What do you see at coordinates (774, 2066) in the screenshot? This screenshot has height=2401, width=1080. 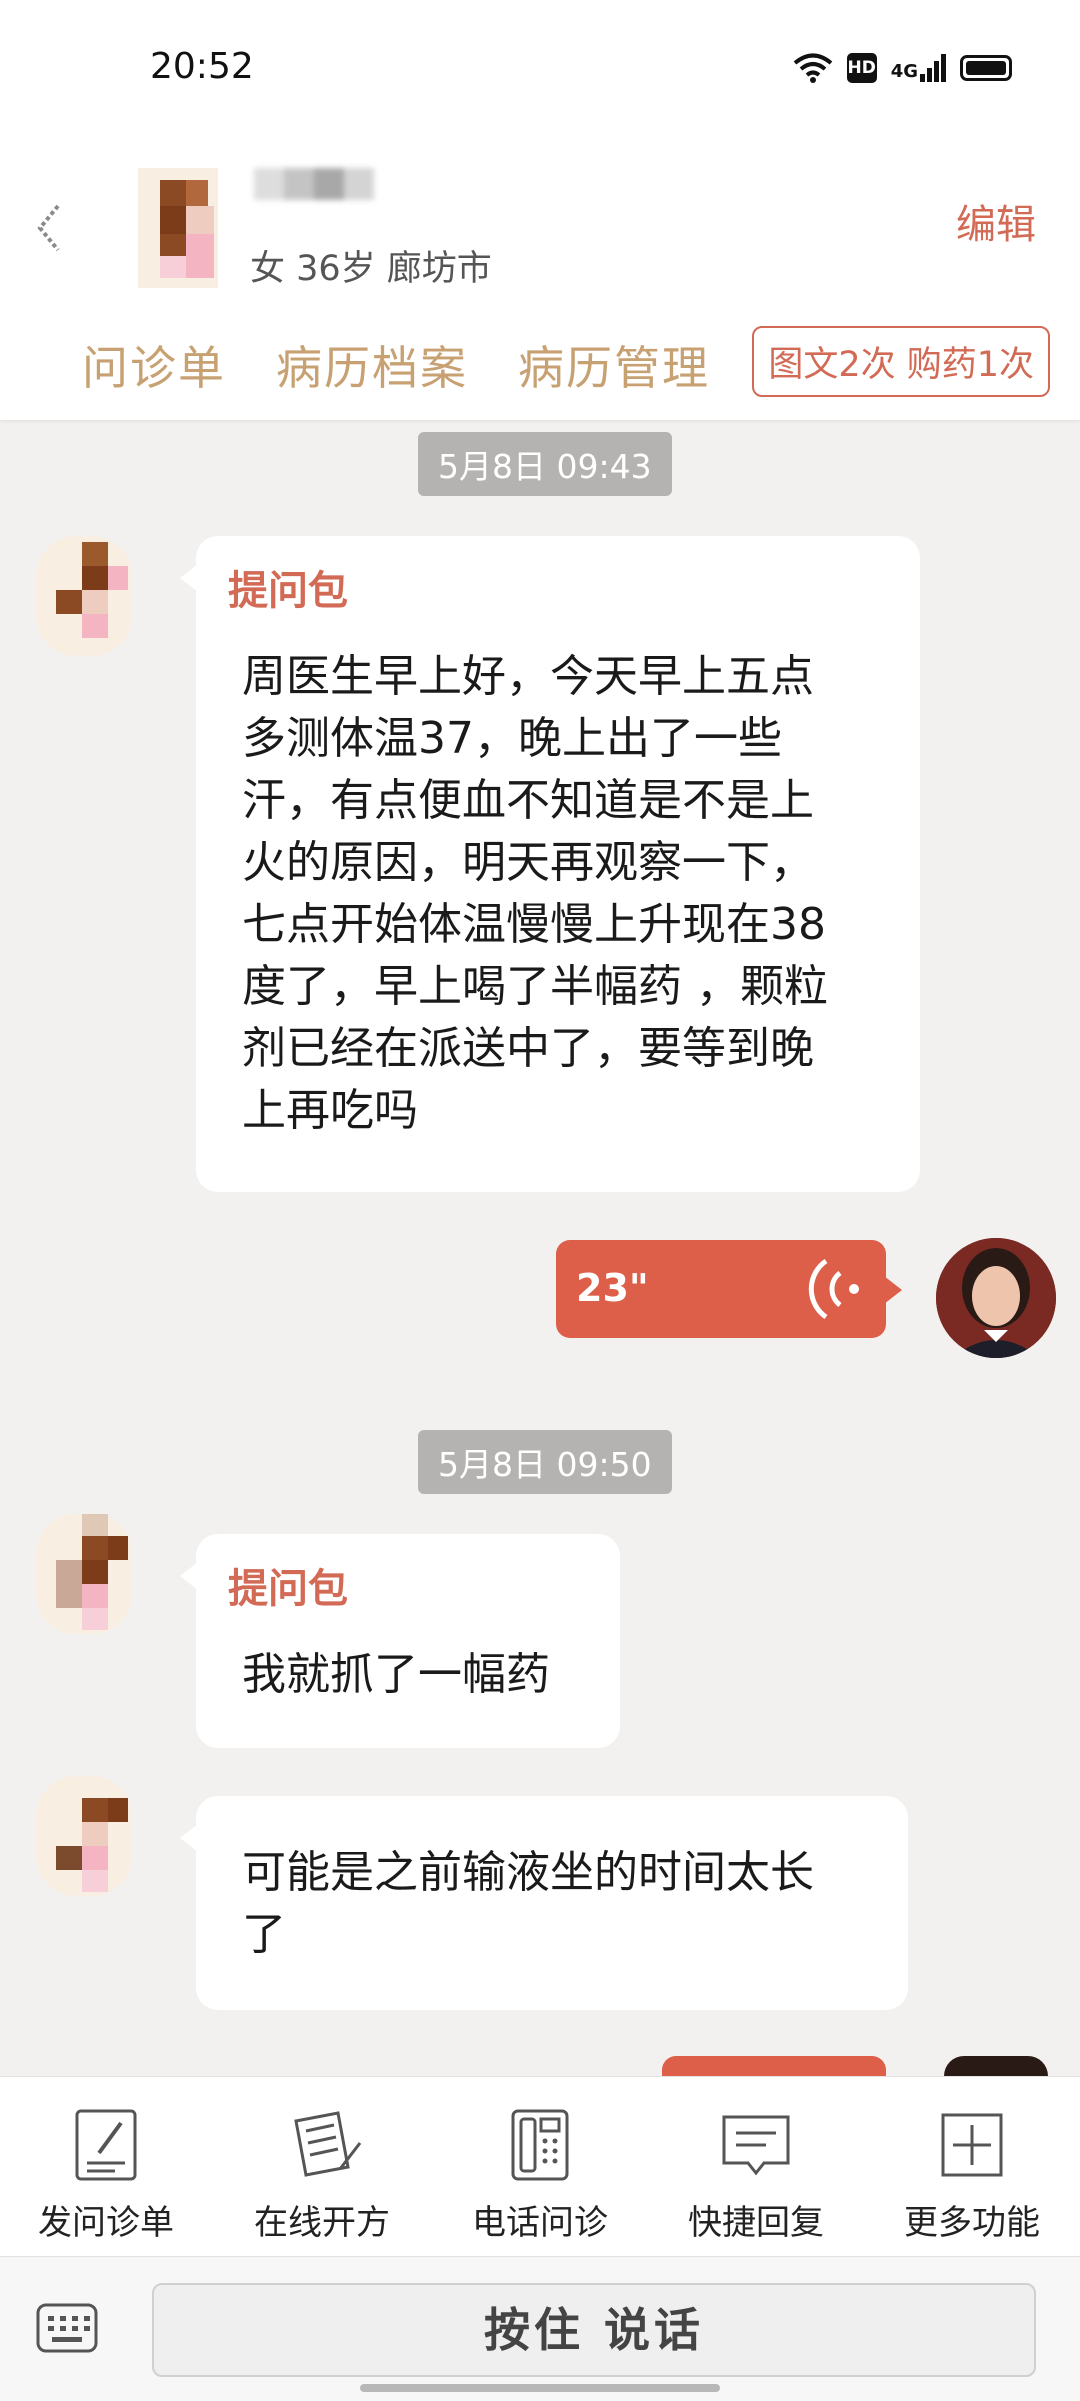 I see `voice-message-partial` at bounding box center [774, 2066].